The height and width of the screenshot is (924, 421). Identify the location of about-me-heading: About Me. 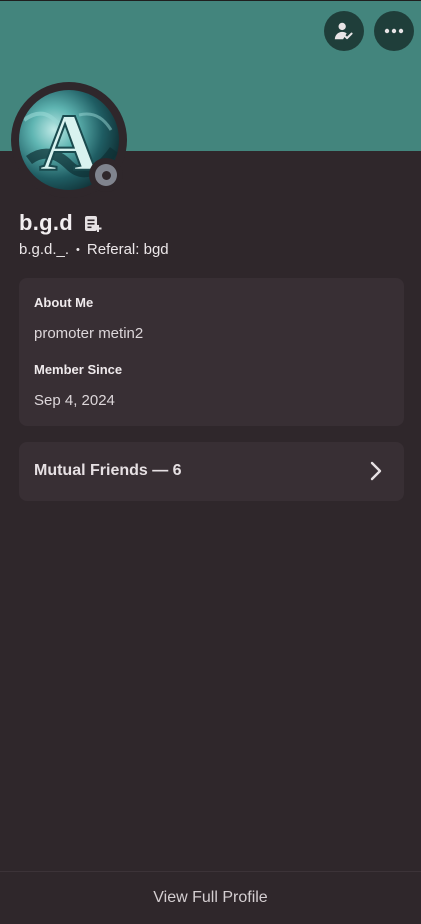
(64, 302).